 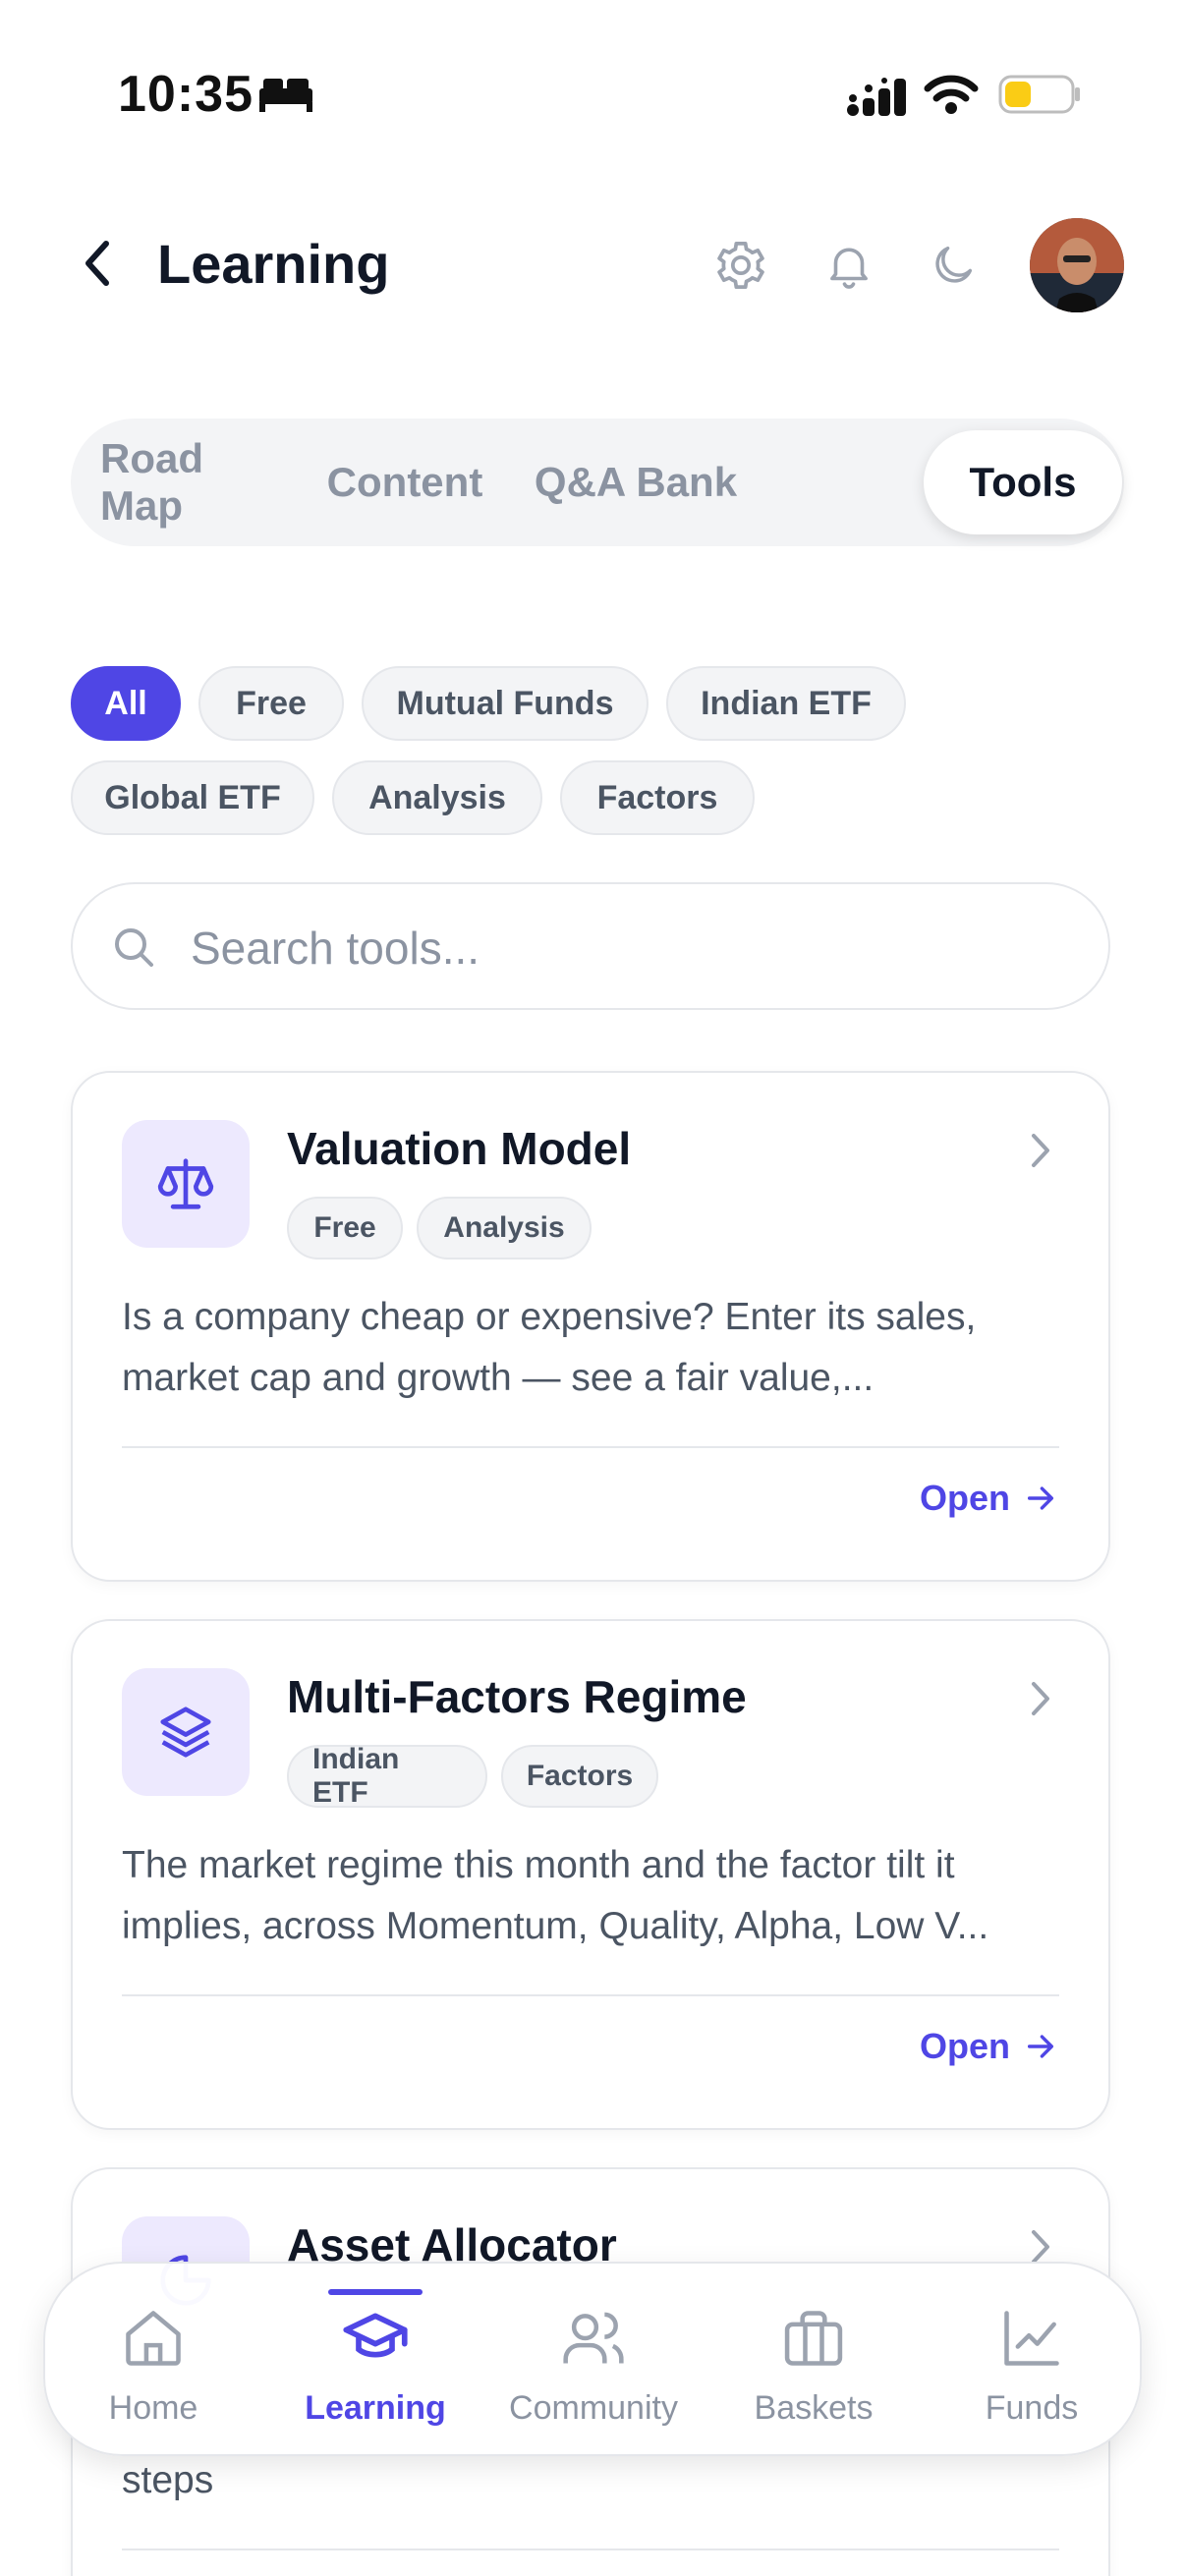 I want to click on avatar, so click(x=1077, y=265).